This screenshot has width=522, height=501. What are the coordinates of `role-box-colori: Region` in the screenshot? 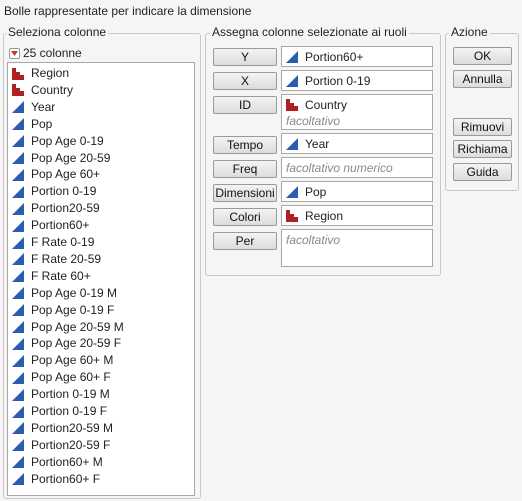 It's located at (357, 215).